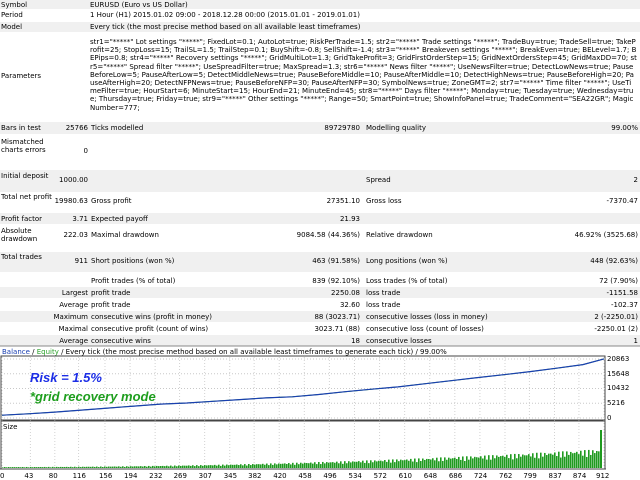 The height and width of the screenshot is (480, 640). What do you see at coordinates (505, 476) in the screenshot?
I see `x-tick-label: 762` at bounding box center [505, 476].